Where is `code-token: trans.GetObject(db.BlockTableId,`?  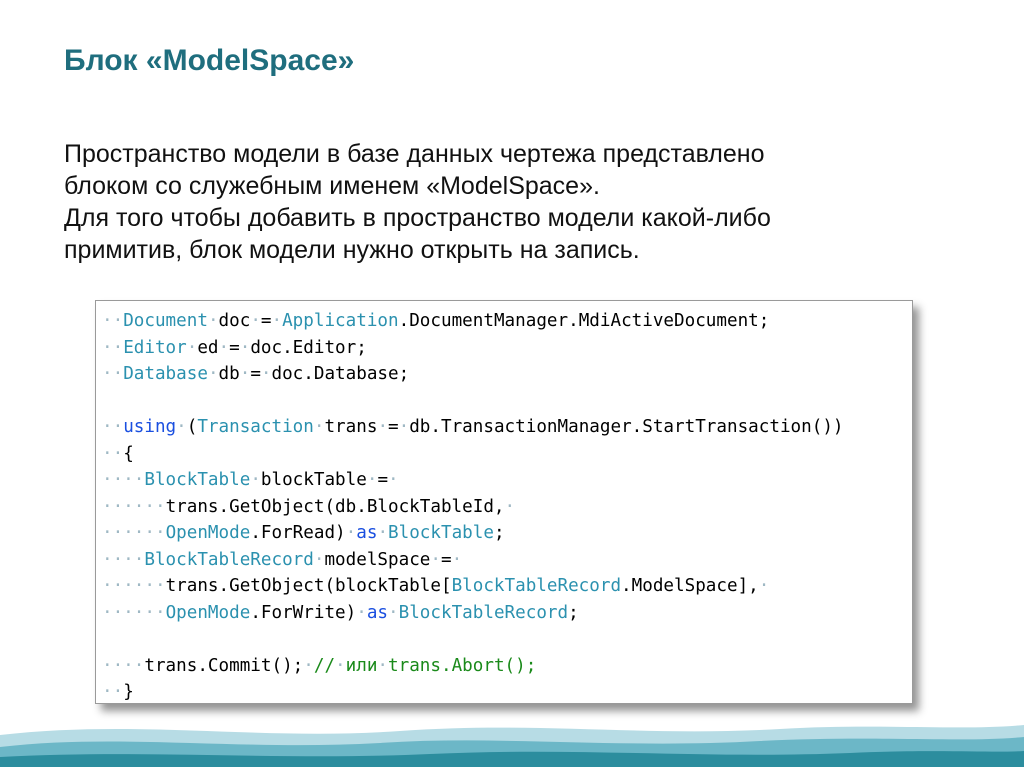 code-token: trans.GetObject(db.BlockTableId, is located at coordinates (335, 506).